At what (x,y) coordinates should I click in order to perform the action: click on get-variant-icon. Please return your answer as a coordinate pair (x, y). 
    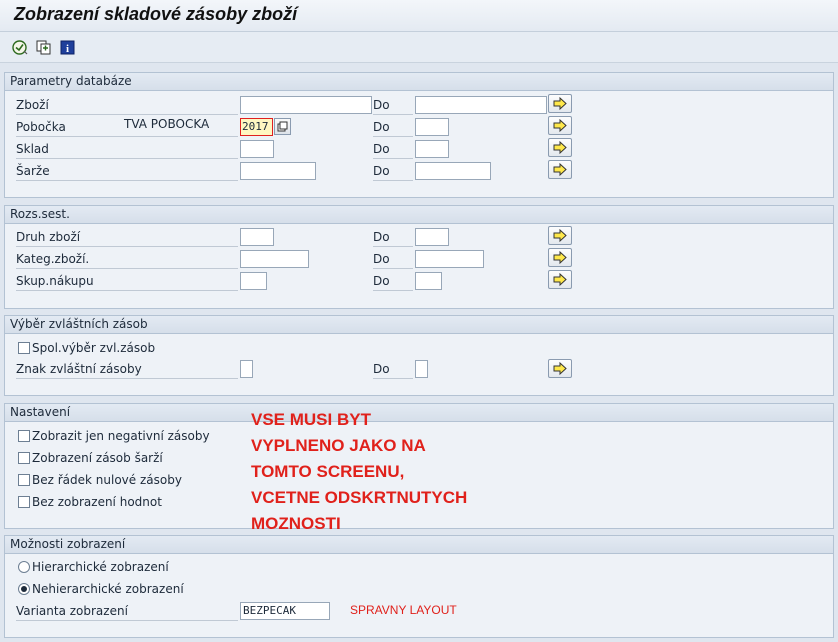
    Looking at the image, I should click on (43, 47).